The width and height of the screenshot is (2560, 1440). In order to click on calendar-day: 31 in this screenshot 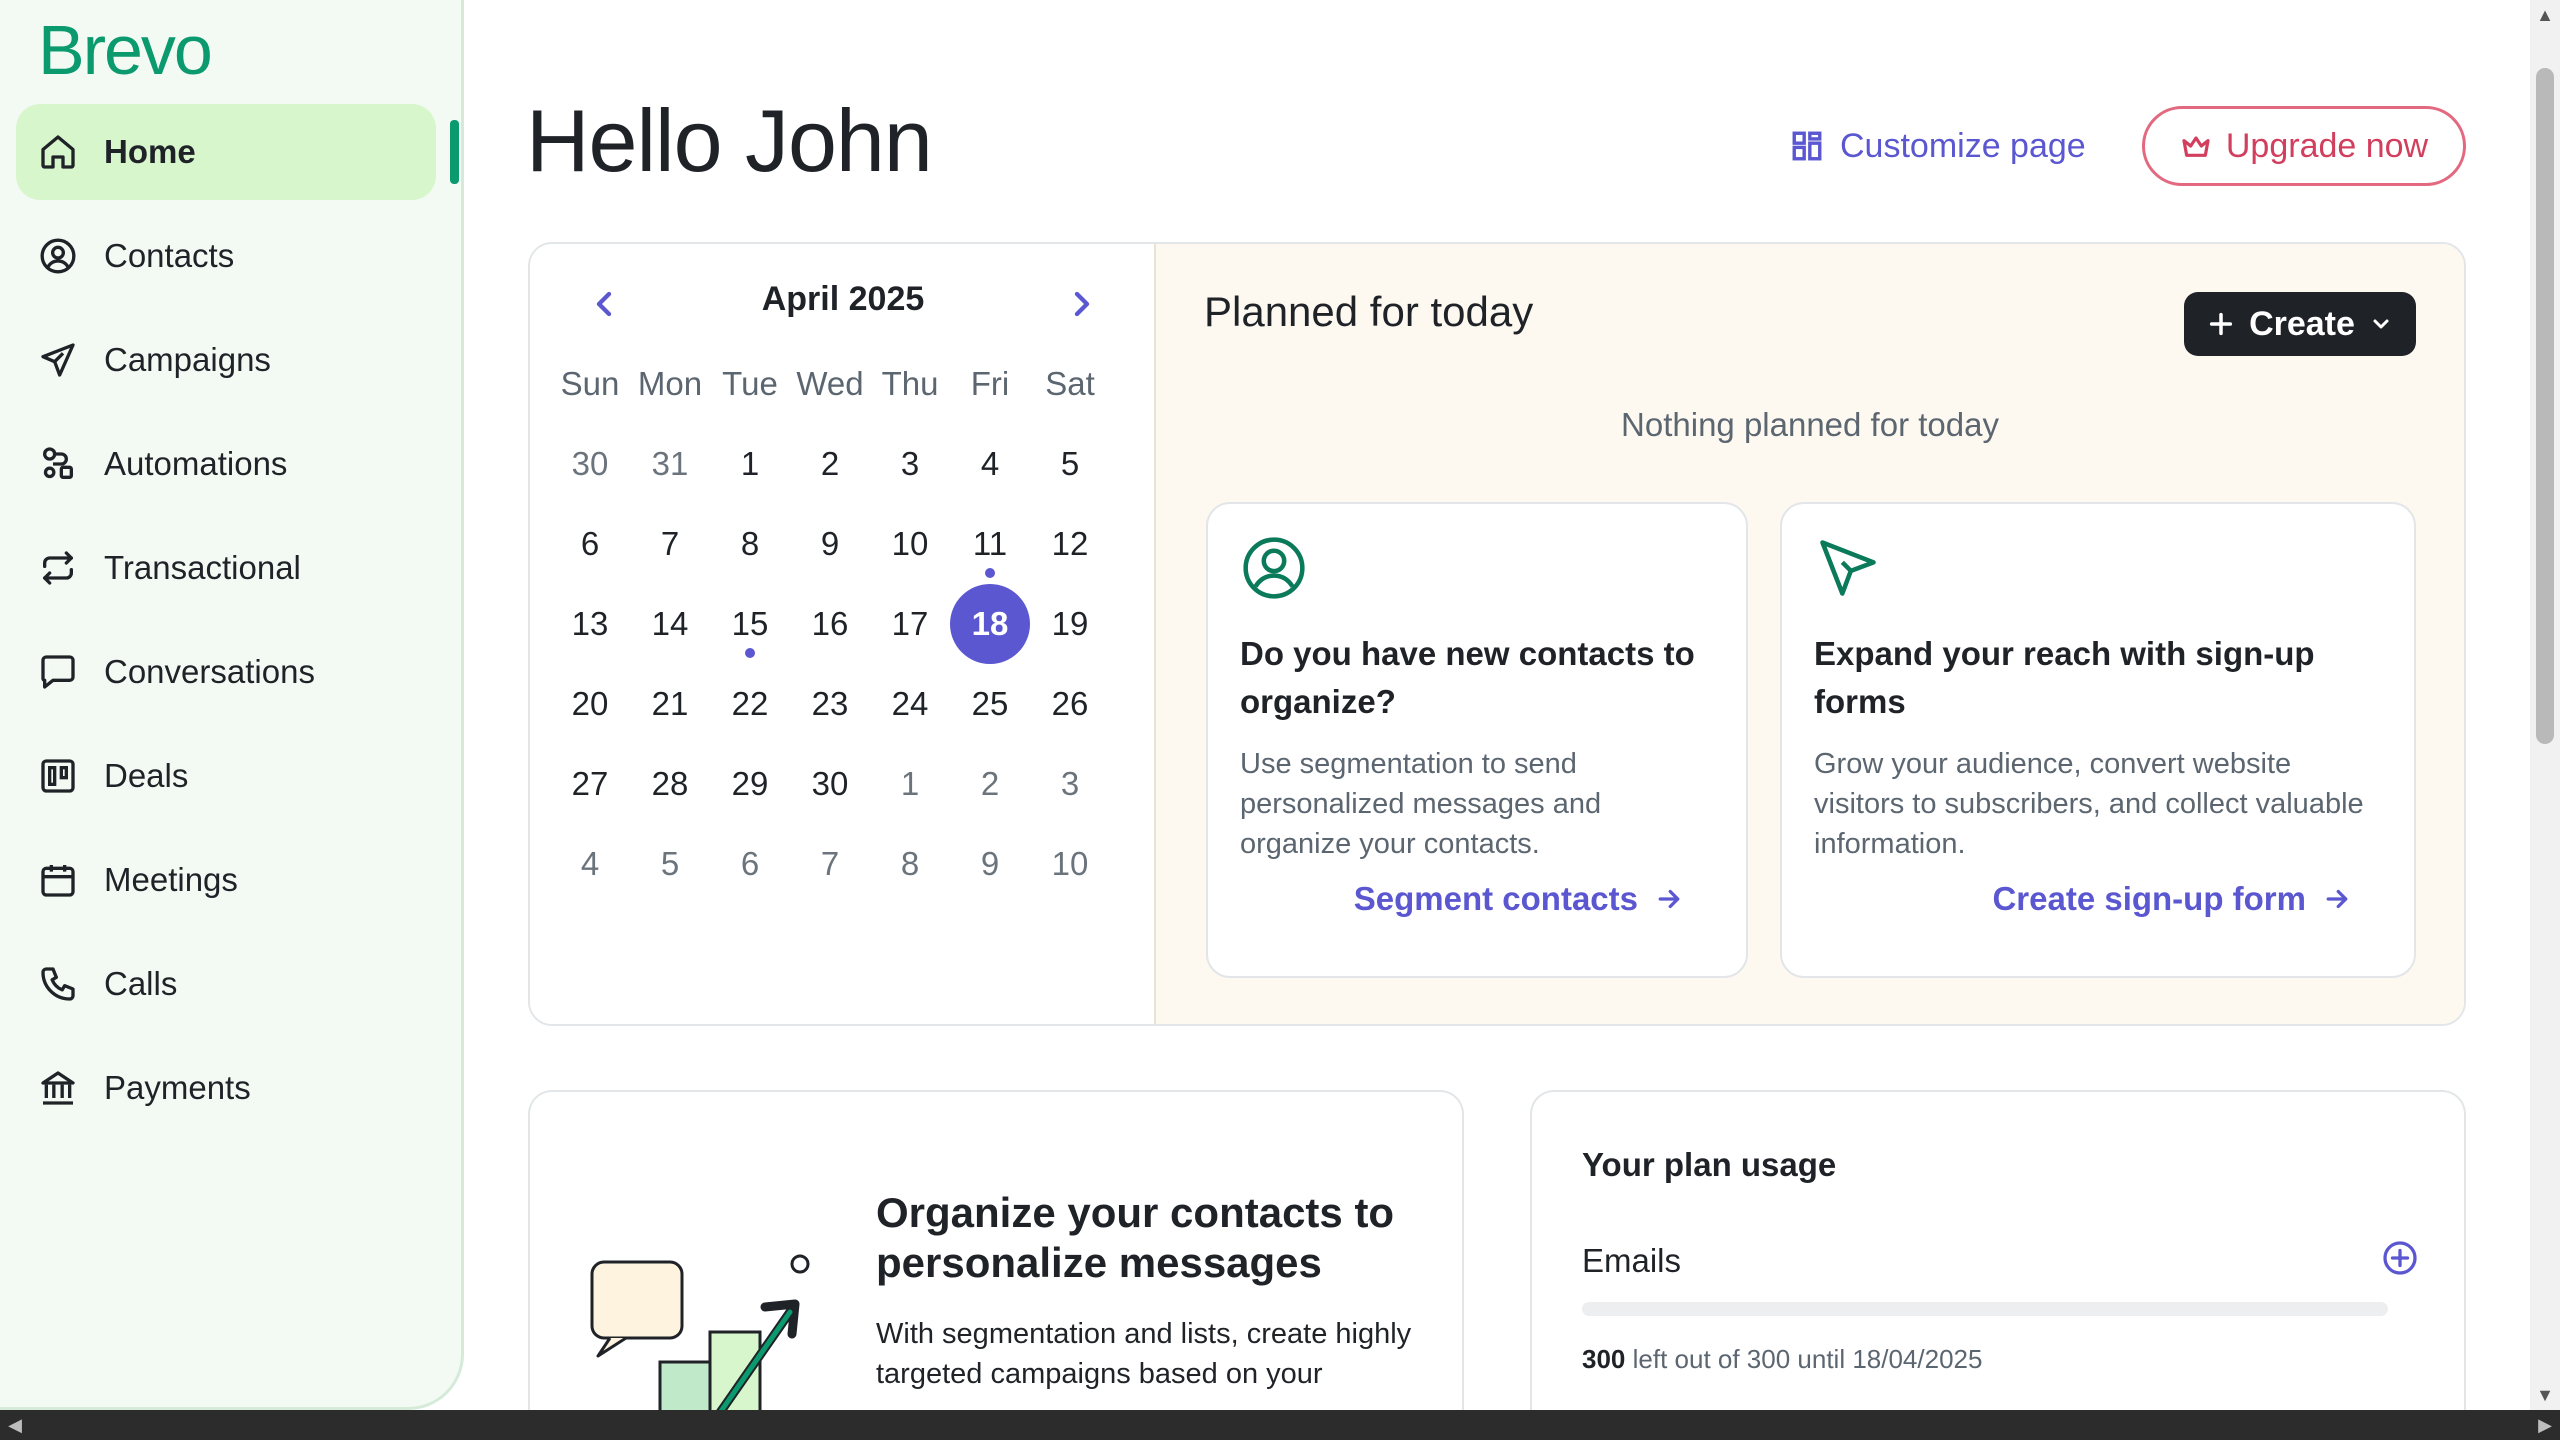, I will do `click(670, 464)`.